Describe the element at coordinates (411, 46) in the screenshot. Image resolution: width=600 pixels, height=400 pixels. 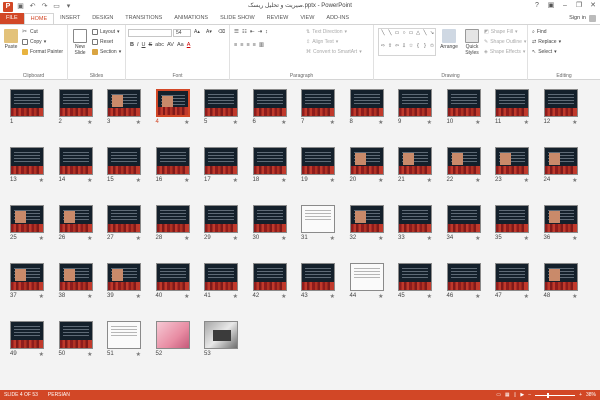
I see `star-shape-icon: ☆` at that location.